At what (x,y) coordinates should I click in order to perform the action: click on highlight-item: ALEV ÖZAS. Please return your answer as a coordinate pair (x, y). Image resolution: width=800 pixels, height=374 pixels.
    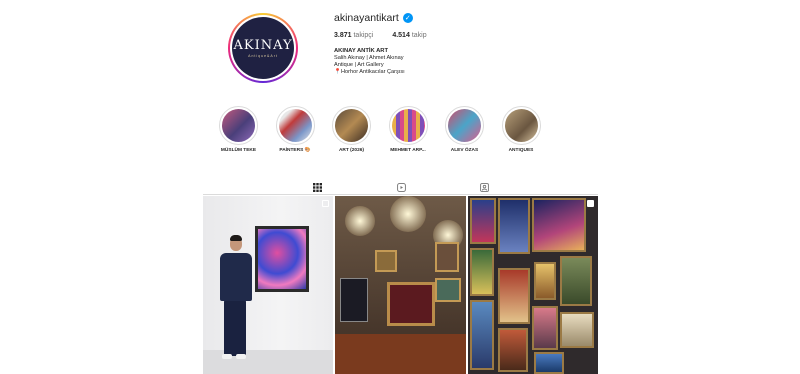
    Looking at the image, I should click on (464, 129).